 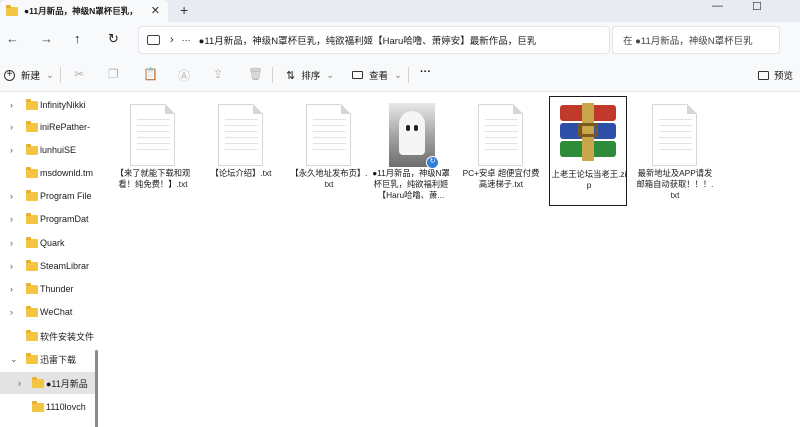 I want to click on view-button: 查看 ⌄, so click(x=377, y=75).